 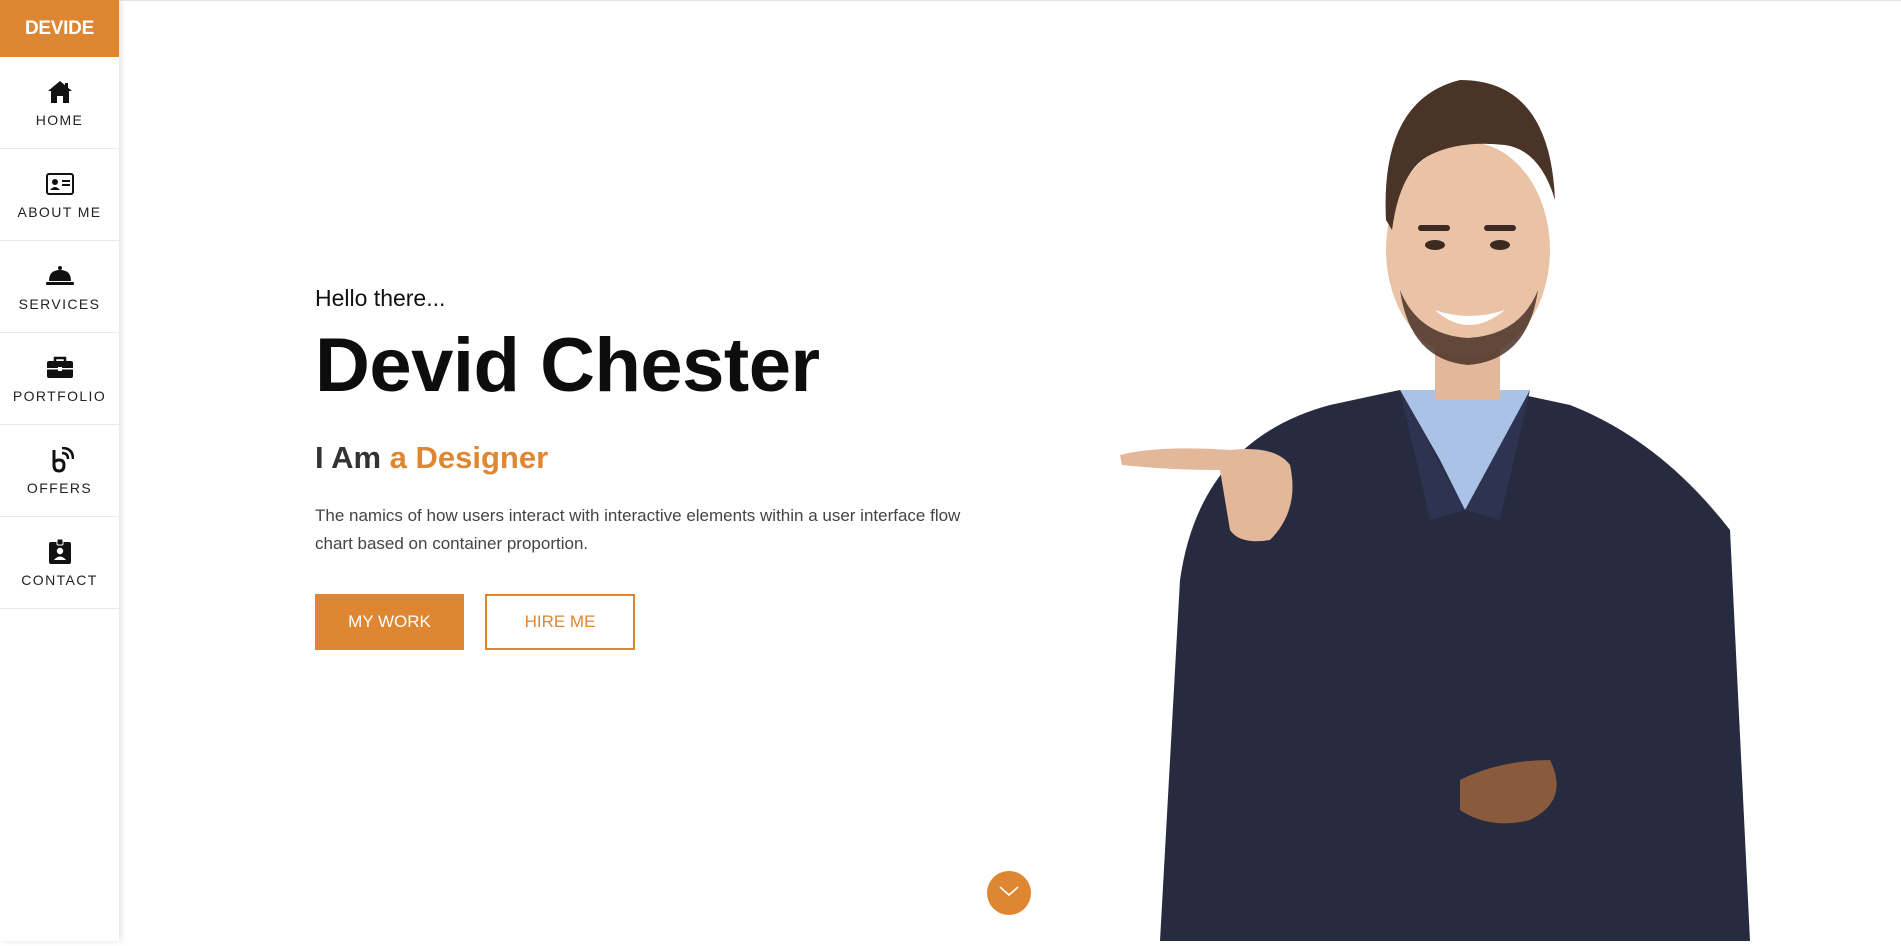 I want to click on briefcase-icon, so click(x=60, y=368).